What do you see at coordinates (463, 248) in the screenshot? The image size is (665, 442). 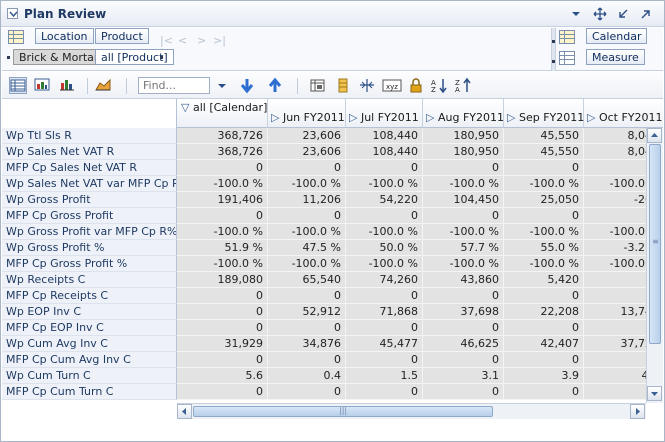 I see `table-cell: 57.7 %` at bounding box center [463, 248].